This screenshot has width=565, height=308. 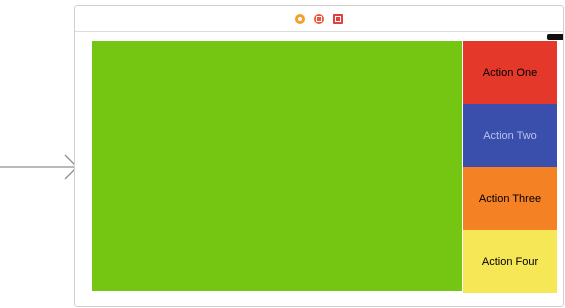 What do you see at coordinates (555, 37) in the screenshot?
I see `resize-handle` at bounding box center [555, 37].